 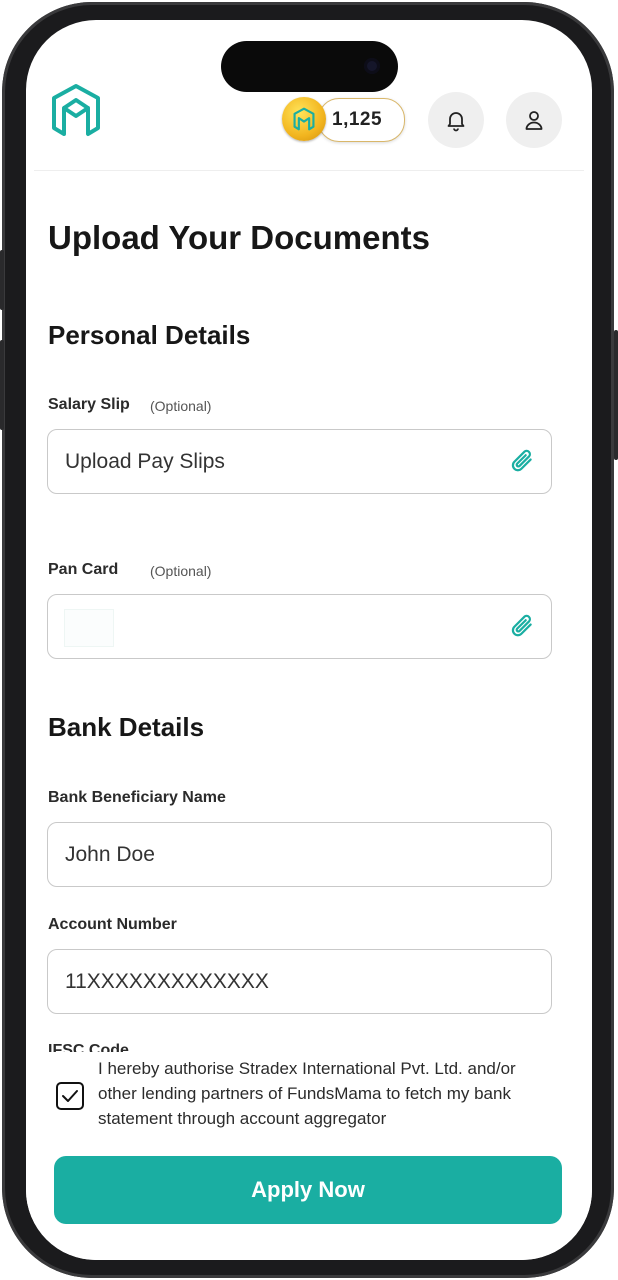 I want to click on personal-details-heading: Personal Details, so click(x=149, y=335).